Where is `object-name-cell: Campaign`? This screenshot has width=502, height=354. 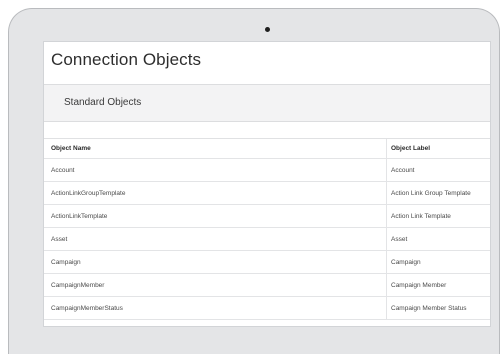 object-name-cell: Campaign is located at coordinates (216, 262).